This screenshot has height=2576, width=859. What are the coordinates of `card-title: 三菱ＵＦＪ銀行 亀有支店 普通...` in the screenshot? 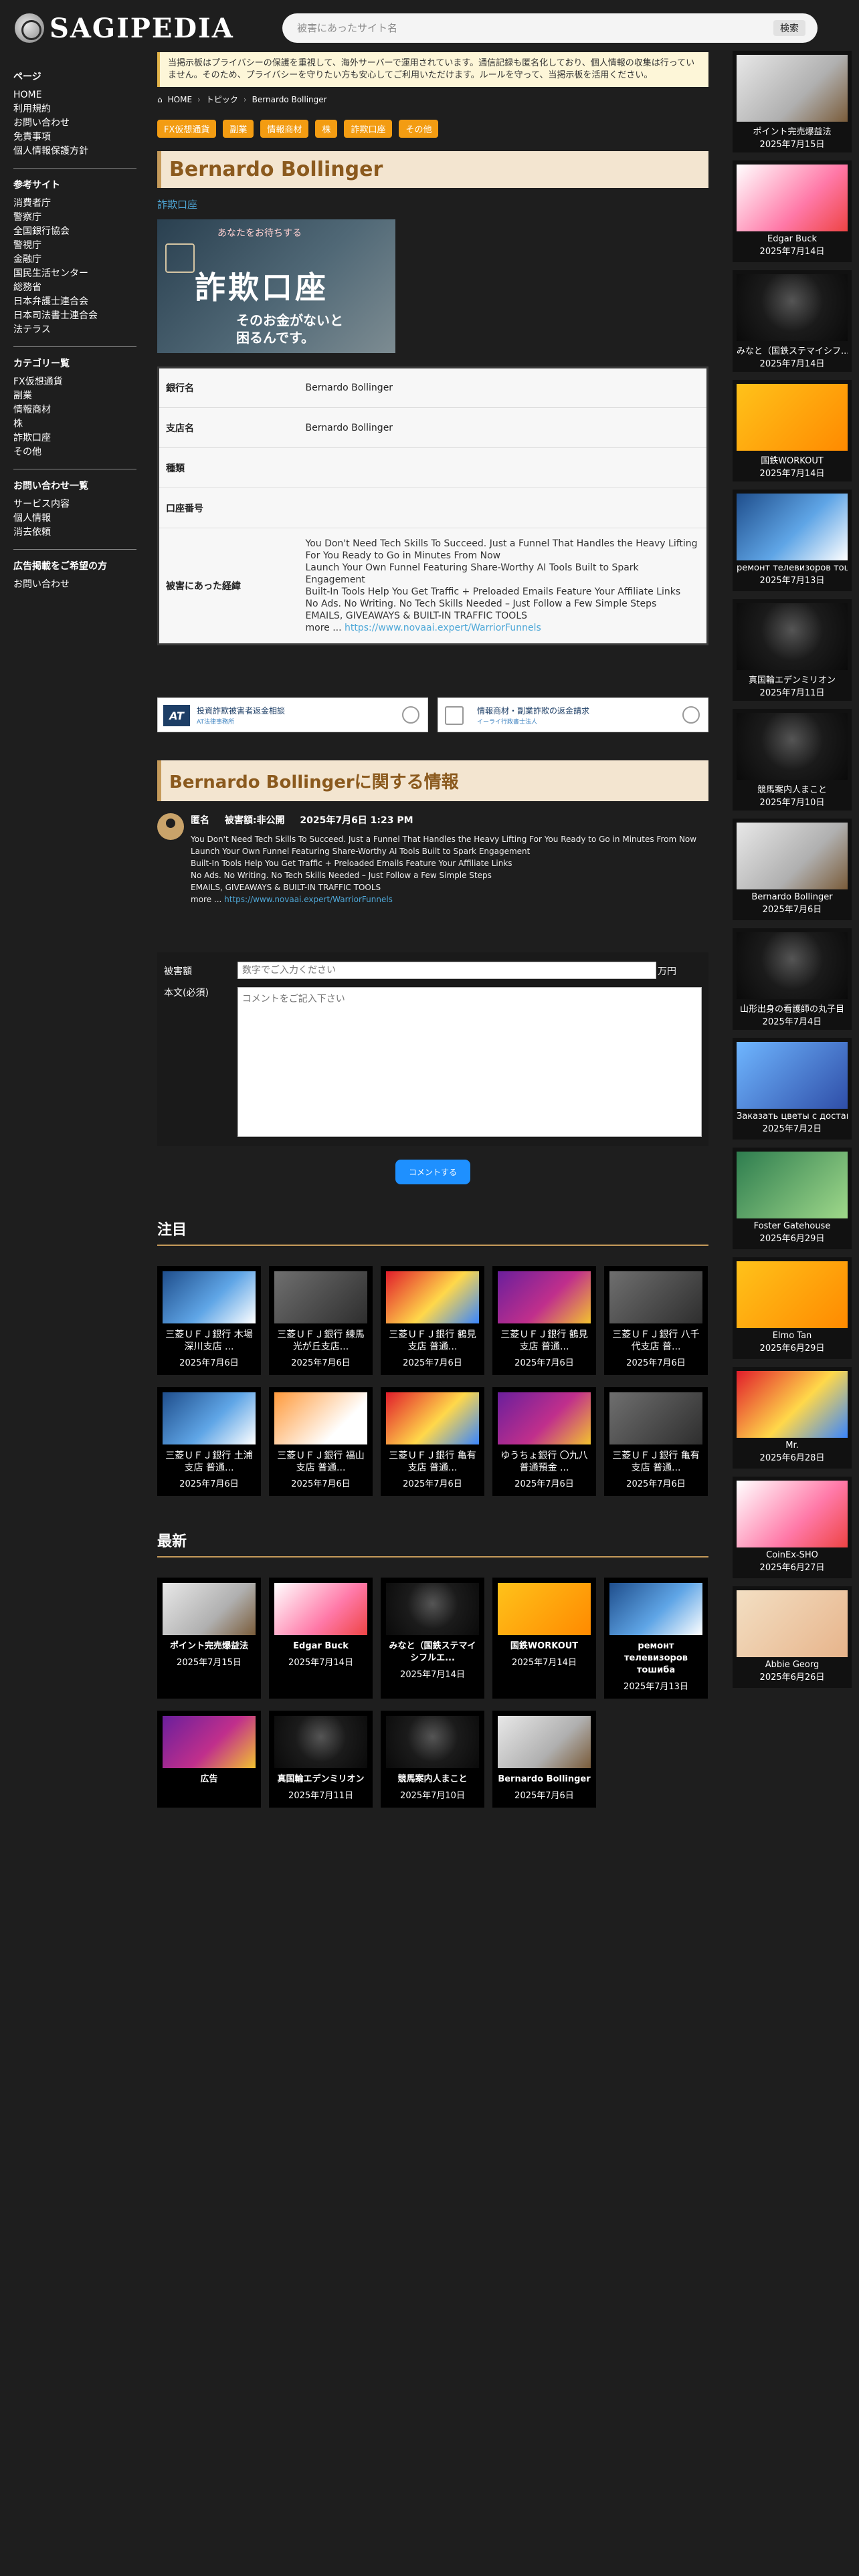 It's located at (433, 1462).